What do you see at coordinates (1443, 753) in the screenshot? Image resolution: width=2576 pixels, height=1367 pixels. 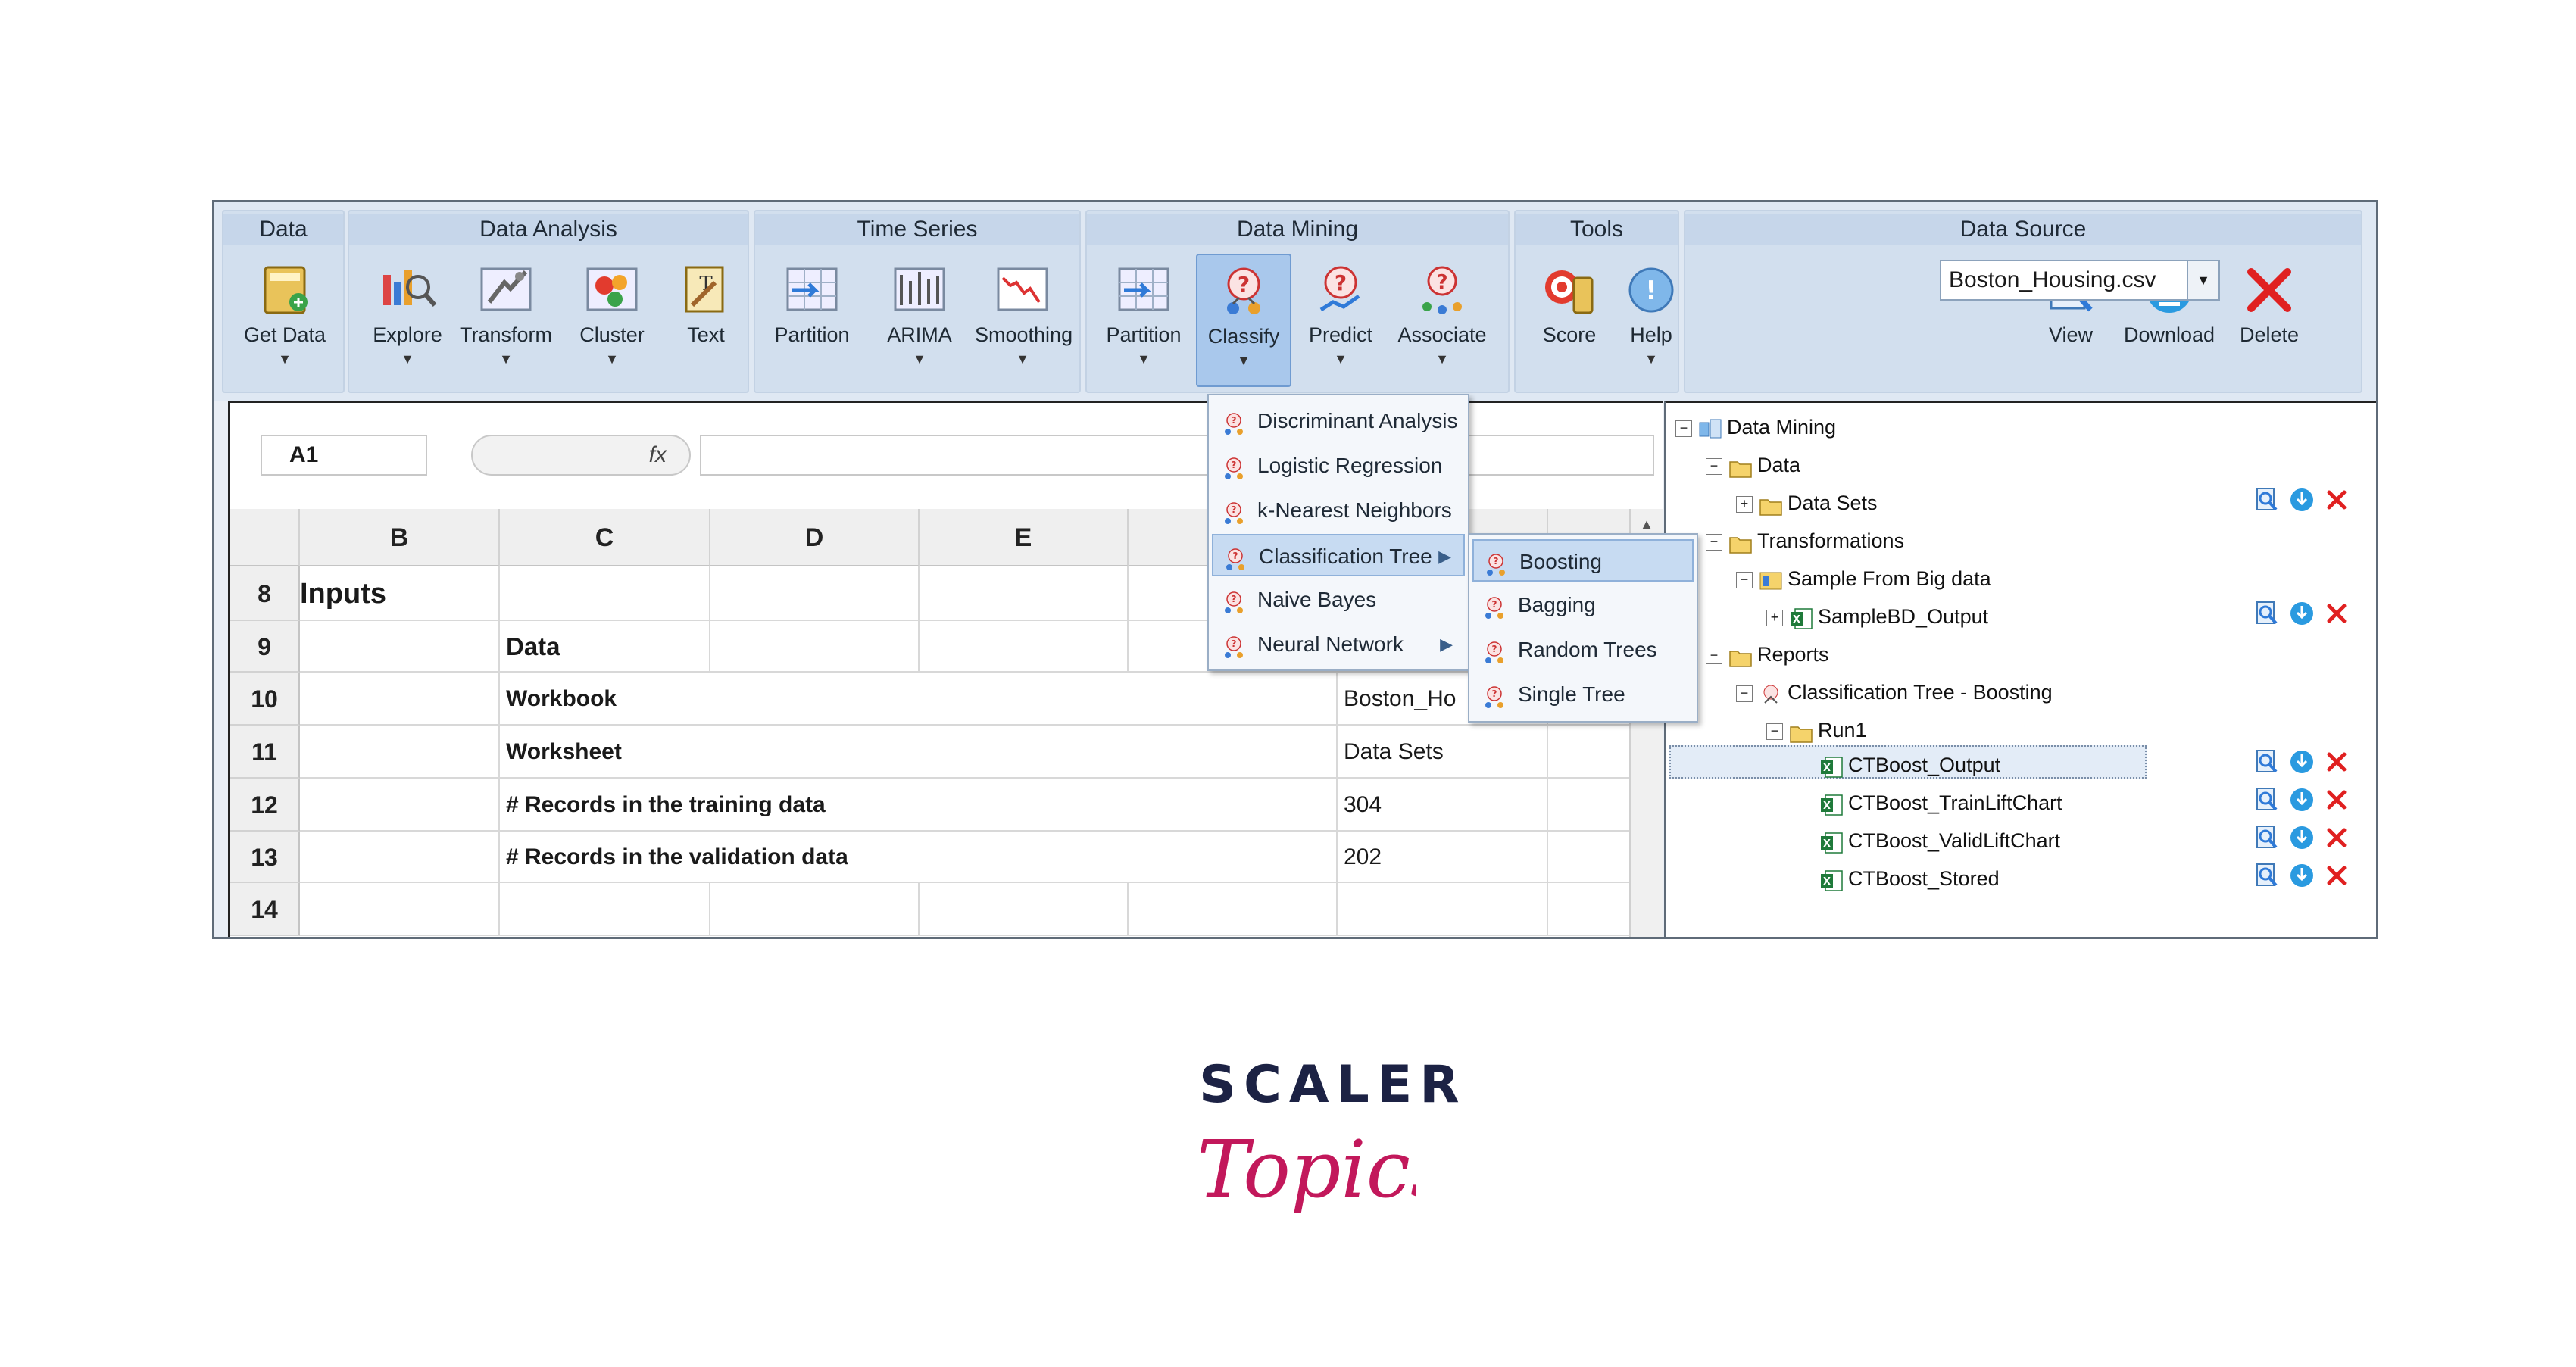 I see `value-cell: Data Sets` at bounding box center [1443, 753].